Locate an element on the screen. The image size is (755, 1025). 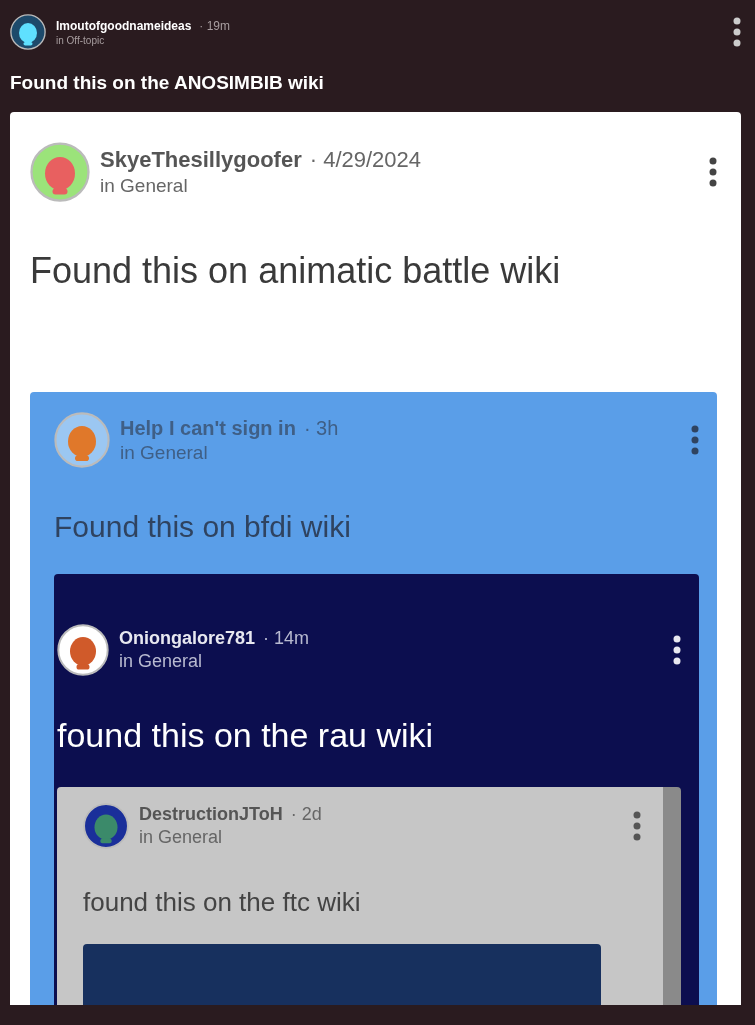
post-title: found this on the ftc wiki is located at coordinates (222, 902).